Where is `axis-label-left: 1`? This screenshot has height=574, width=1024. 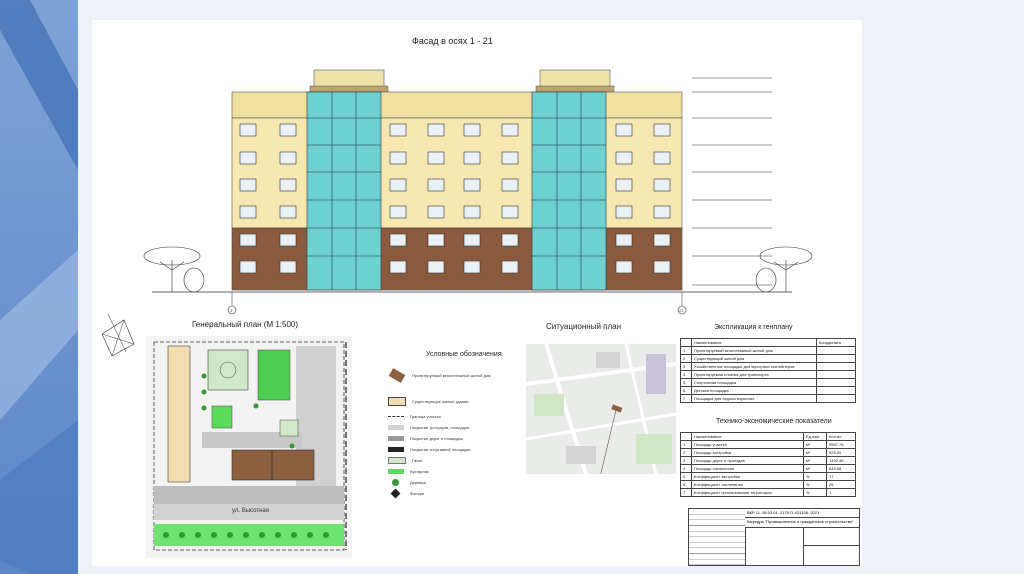
axis-label-left: 1 is located at coordinates (231, 310).